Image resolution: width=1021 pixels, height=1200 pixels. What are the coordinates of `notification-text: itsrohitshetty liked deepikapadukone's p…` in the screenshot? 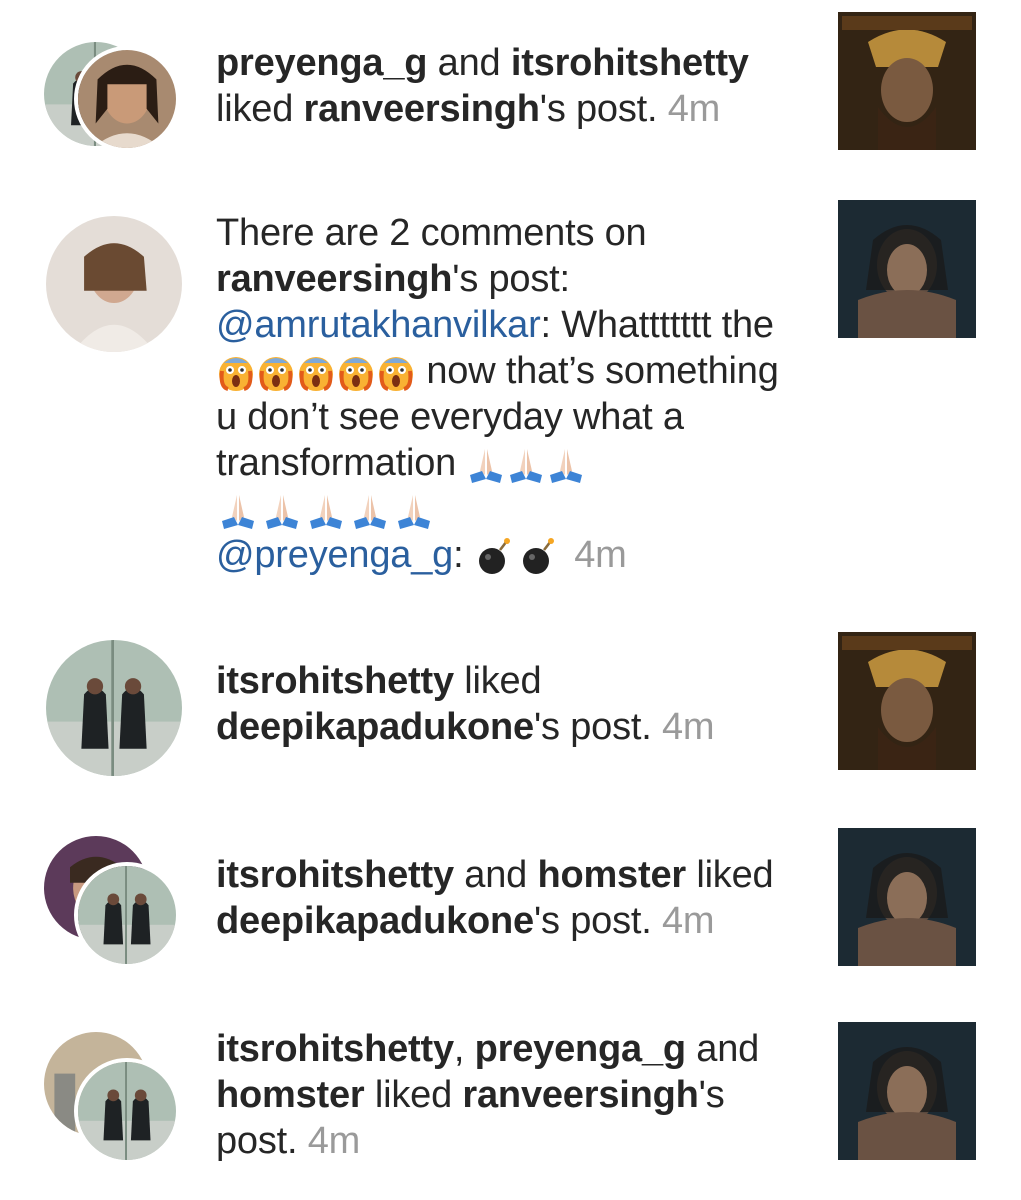 It's located at (501, 704).